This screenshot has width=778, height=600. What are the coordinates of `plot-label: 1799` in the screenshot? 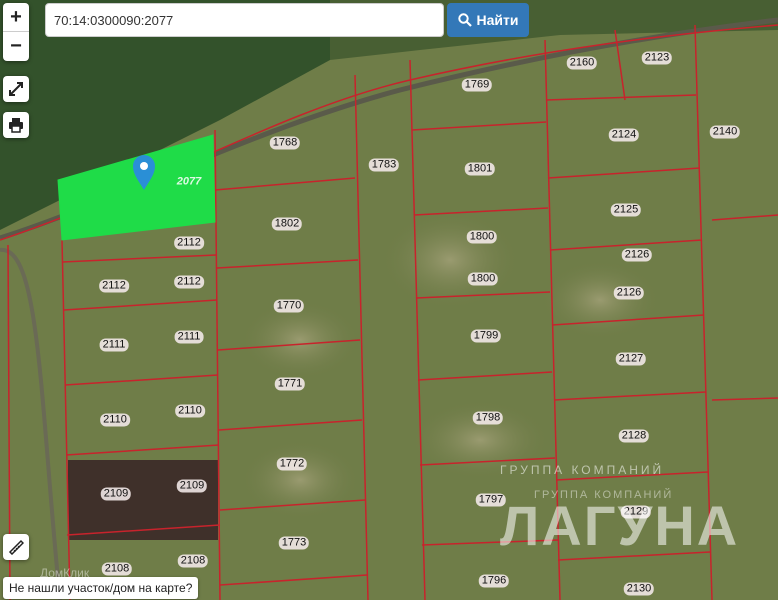 It's located at (486, 336).